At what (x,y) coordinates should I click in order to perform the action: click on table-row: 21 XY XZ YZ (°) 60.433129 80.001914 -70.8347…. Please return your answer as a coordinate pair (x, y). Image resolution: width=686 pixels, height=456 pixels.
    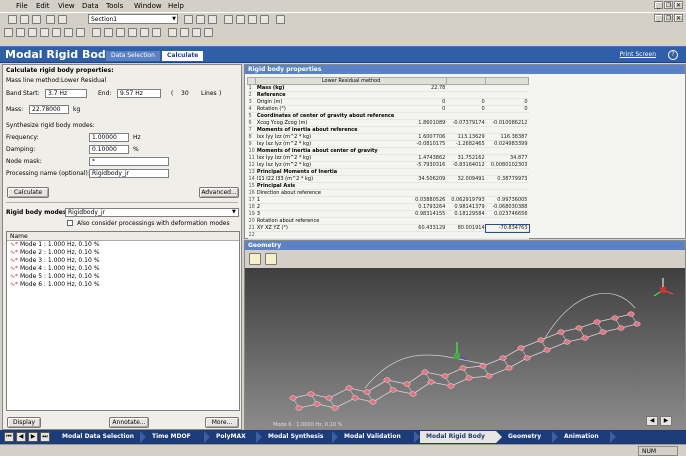
    Looking at the image, I should click on (388, 228).